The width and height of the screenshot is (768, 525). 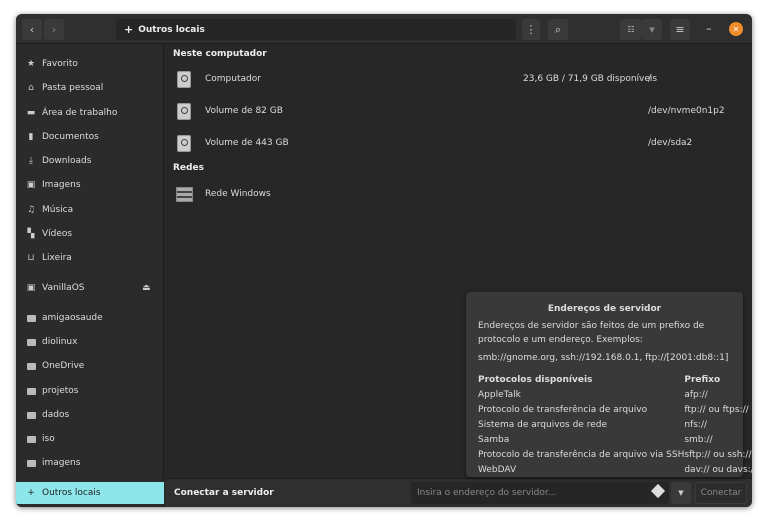 I want to click on main-menu-button: ≡, so click(x=680, y=29).